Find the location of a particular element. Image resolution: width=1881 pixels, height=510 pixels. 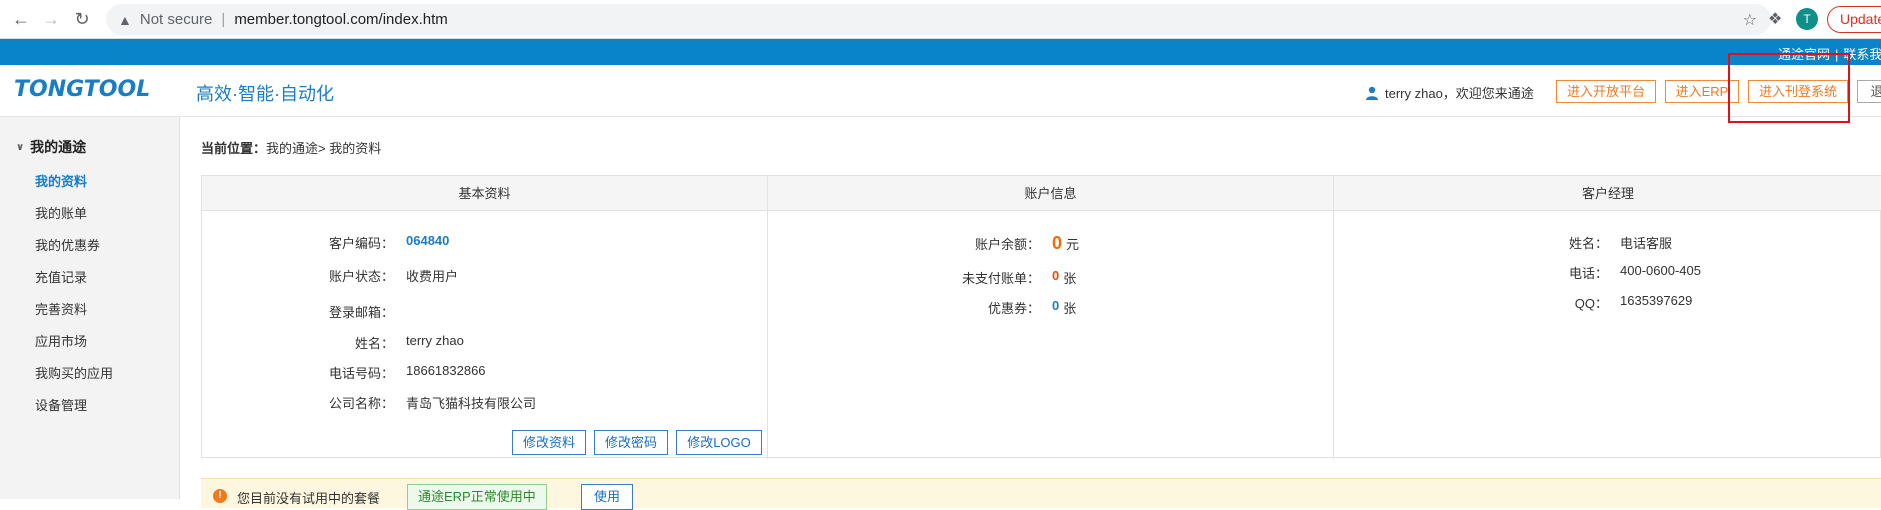

unpaid-unit: 张 is located at coordinates (1070, 278).